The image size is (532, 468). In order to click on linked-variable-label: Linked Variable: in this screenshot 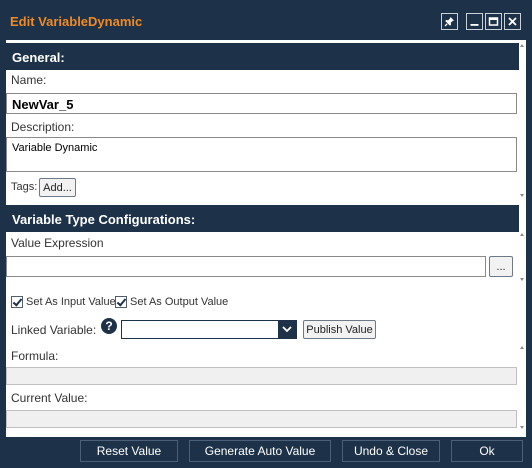, I will do `click(54, 330)`.